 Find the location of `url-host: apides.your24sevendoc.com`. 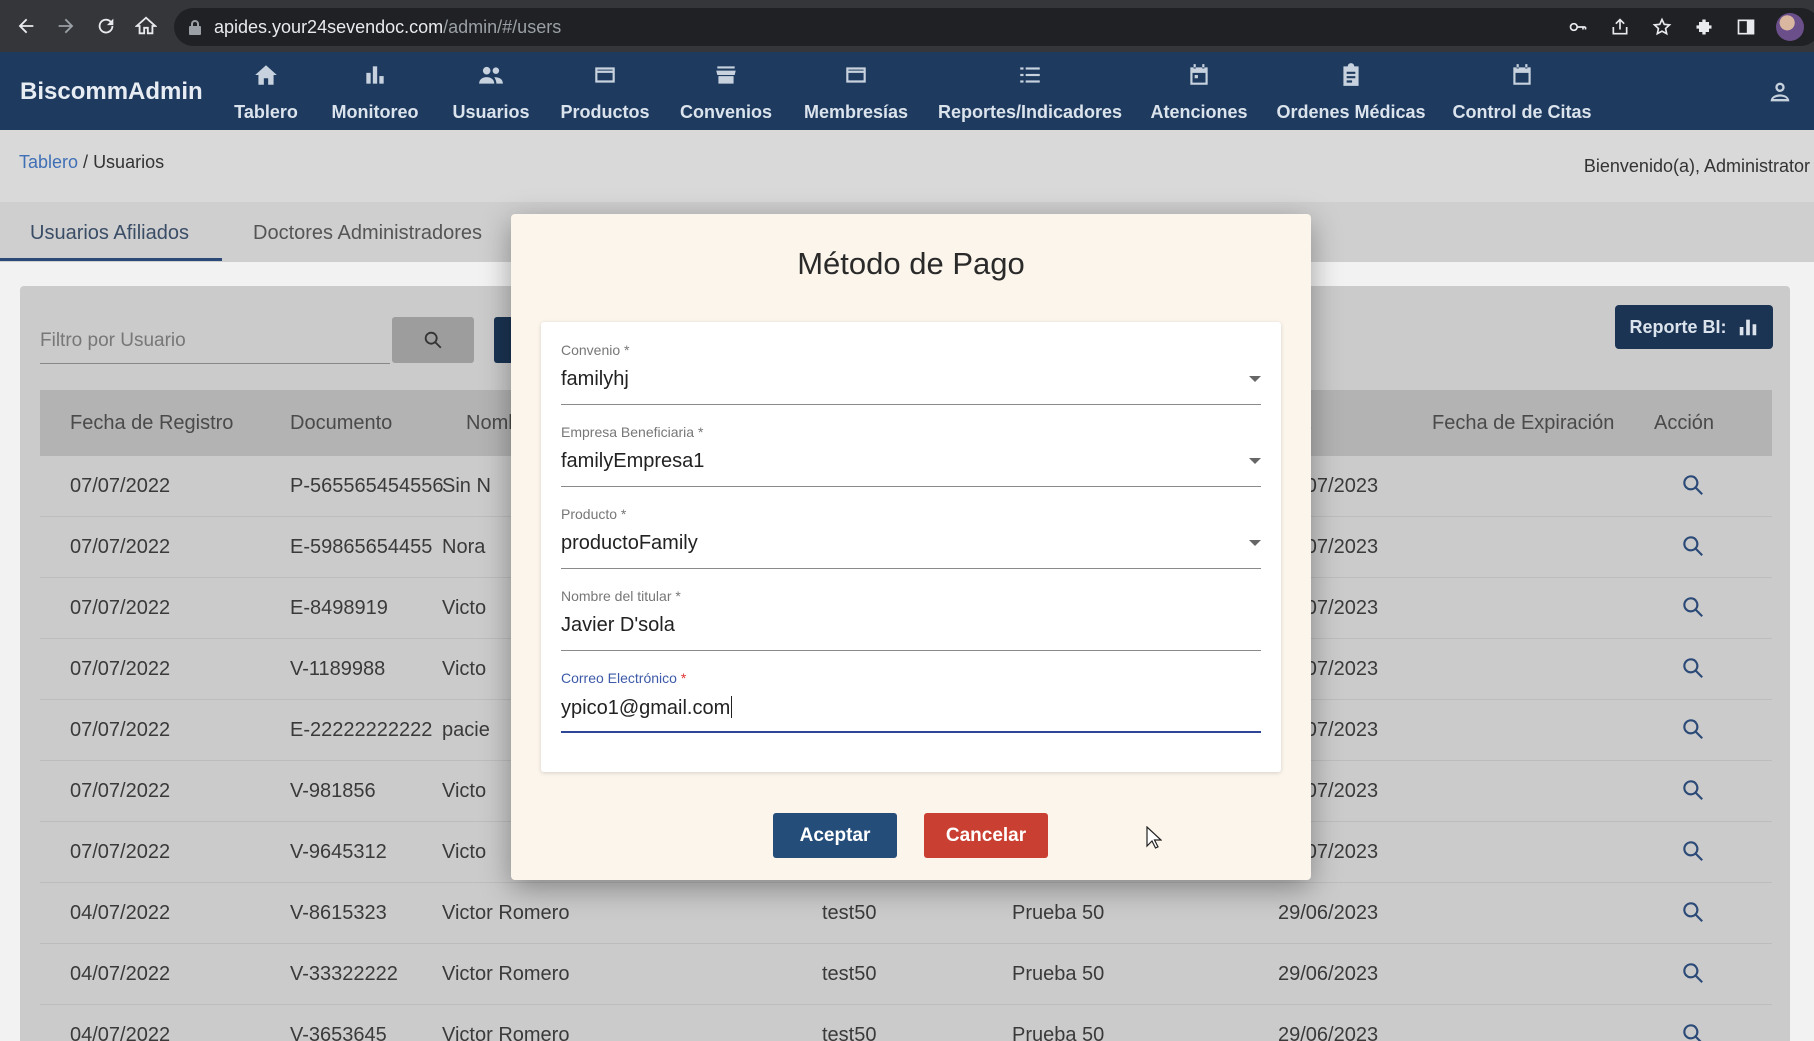

url-host: apides.your24sevendoc.com is located at coordinates (329, 26).